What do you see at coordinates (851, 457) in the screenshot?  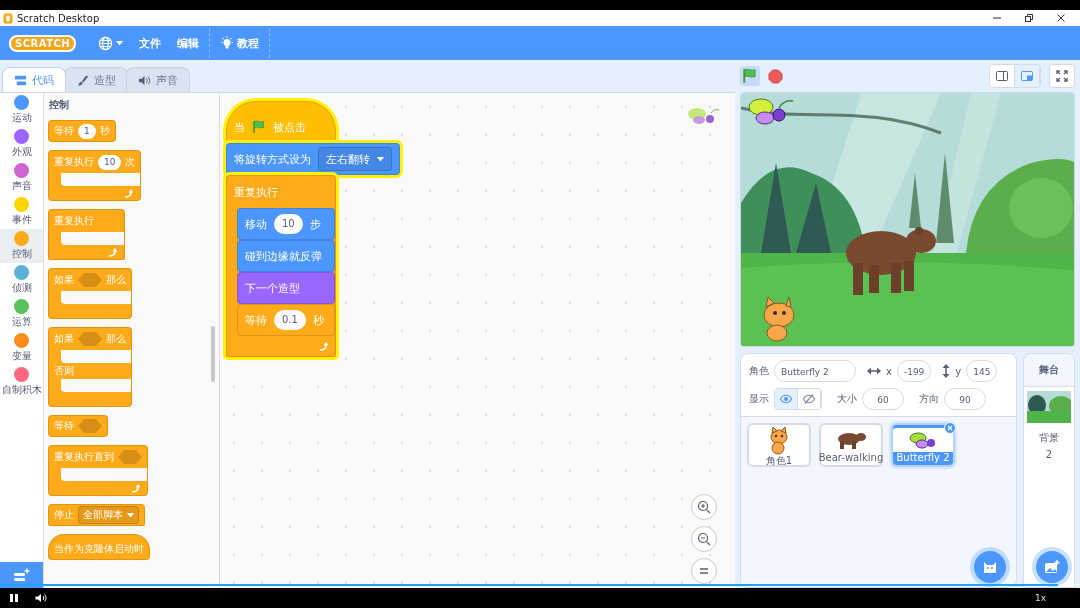 I see `sprite-name: Bear-walking` at bounding box center [851, 457].